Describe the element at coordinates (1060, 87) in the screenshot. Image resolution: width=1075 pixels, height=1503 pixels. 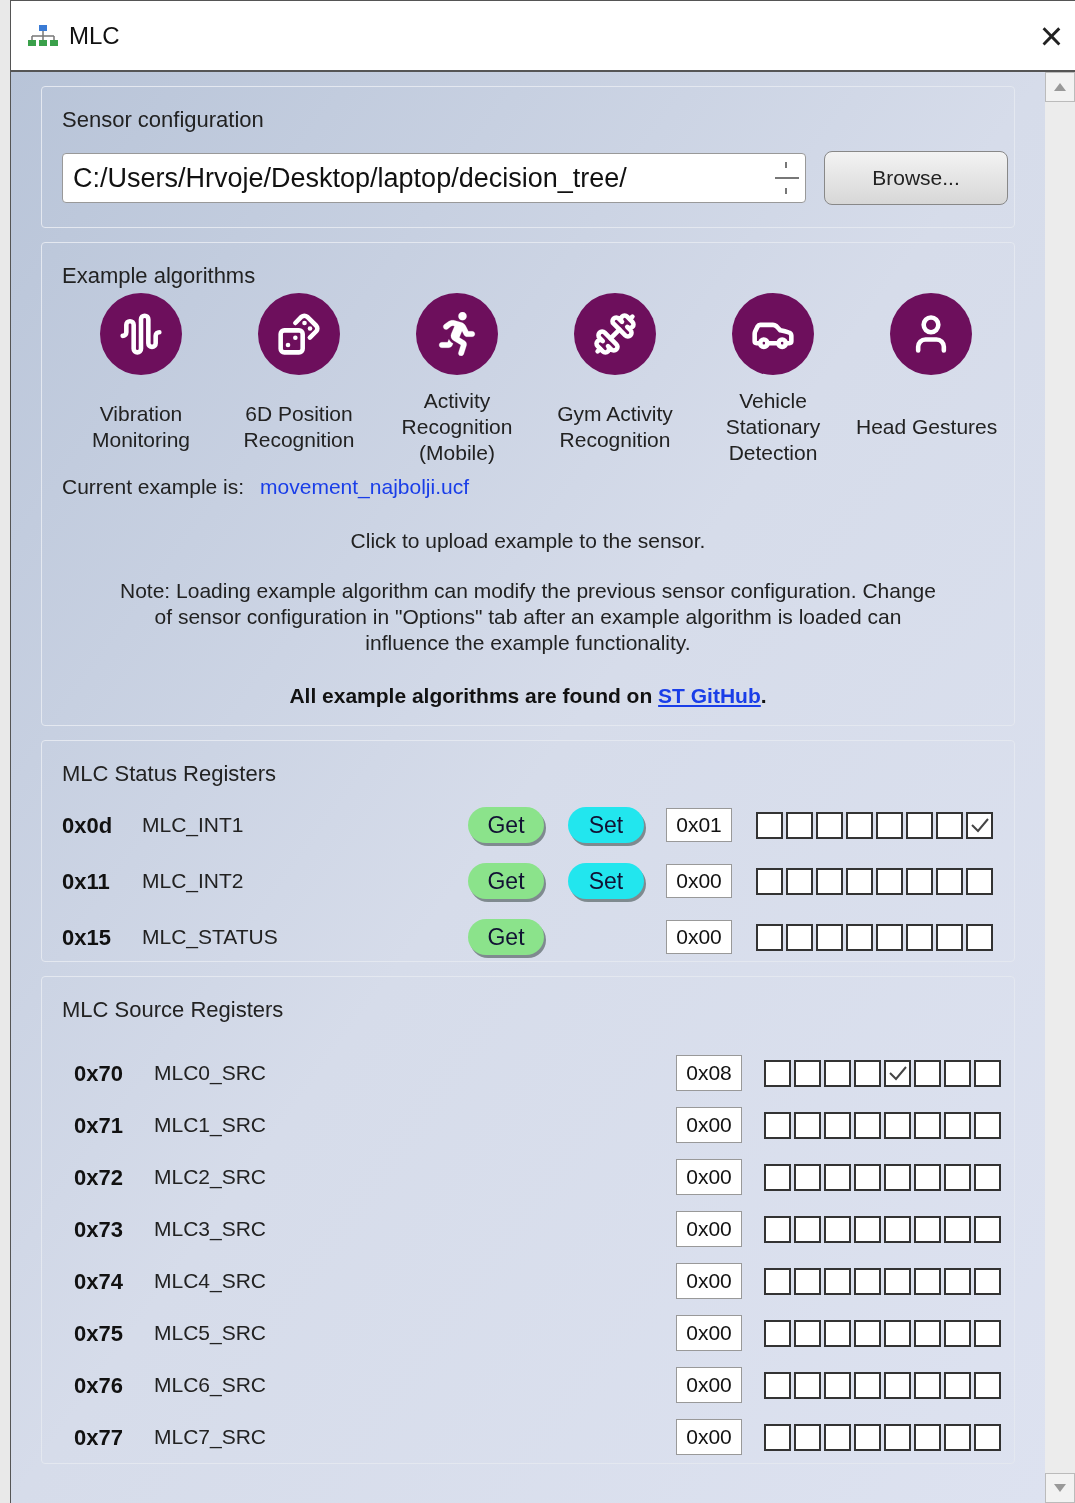
I see `scroll-up-button` at that location.